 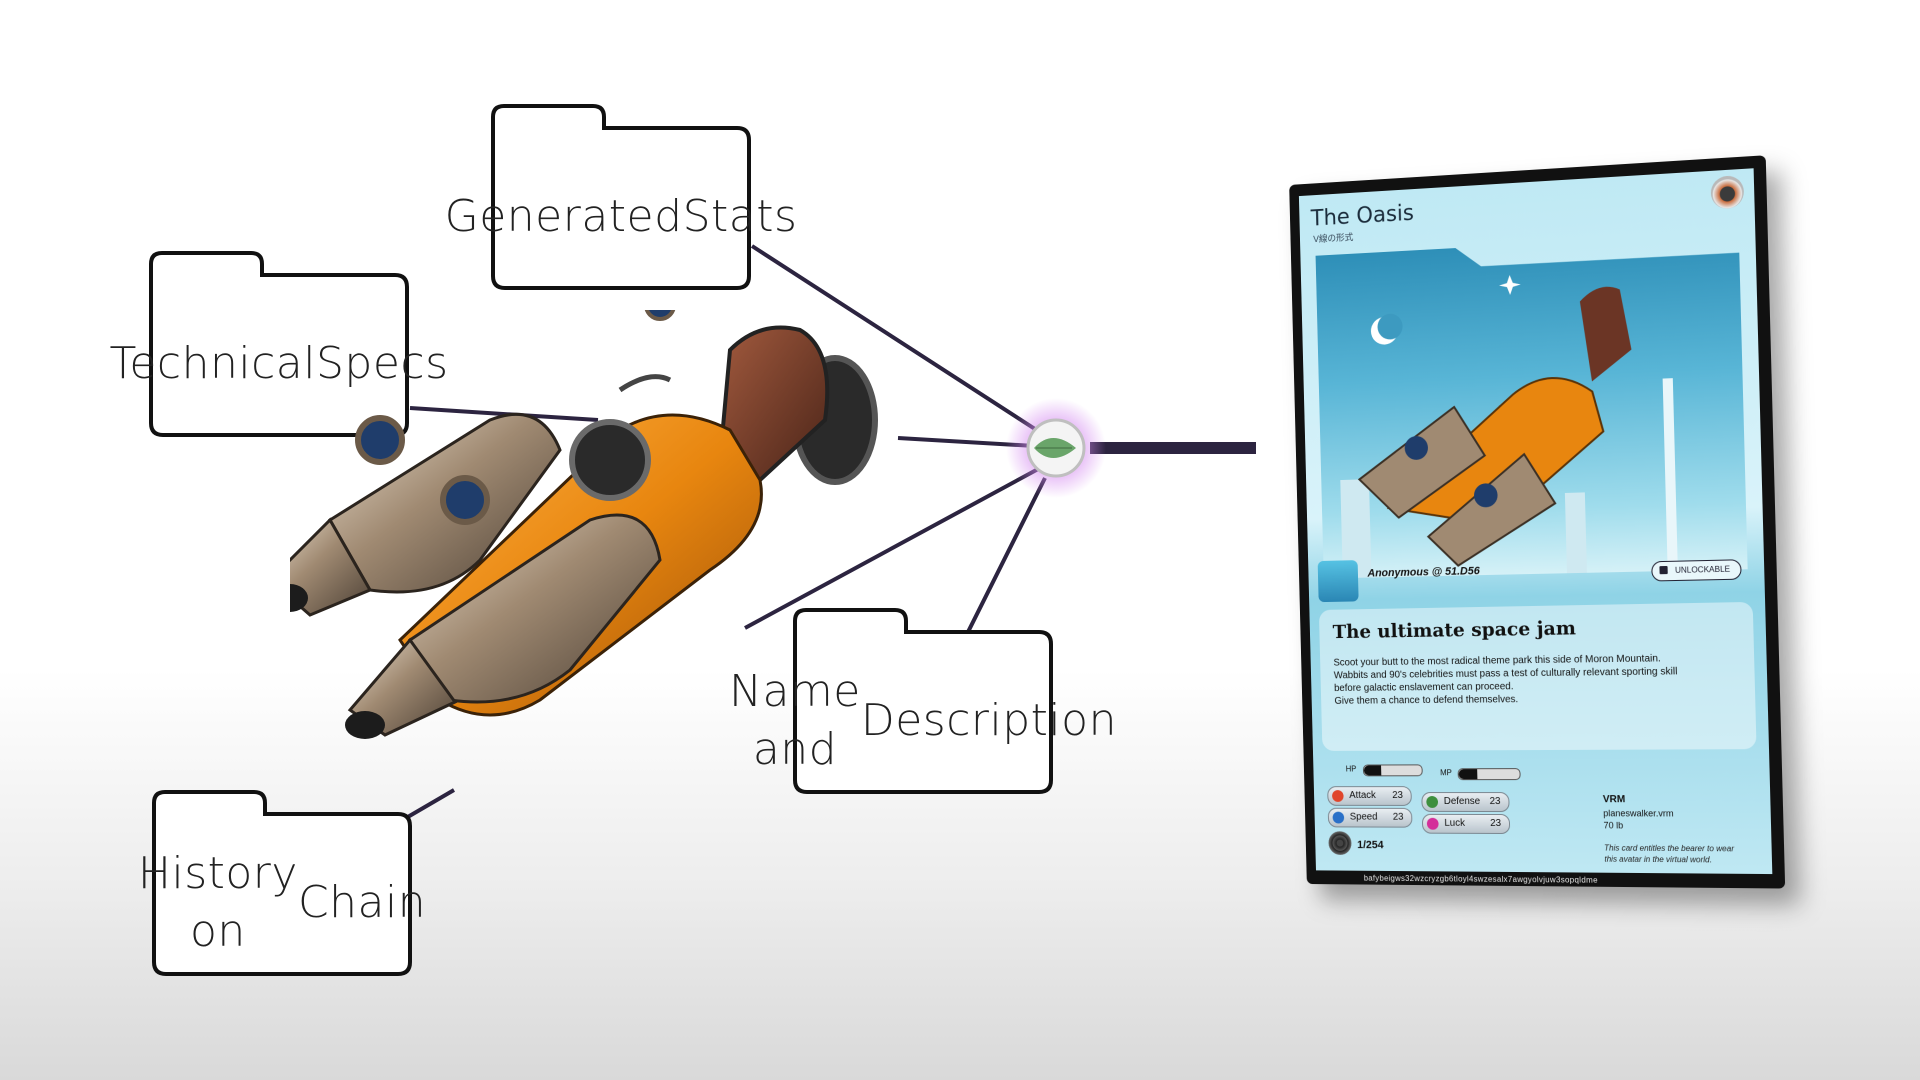 I want to click on creator-avatar-icon, so click(x=1727, y=192).